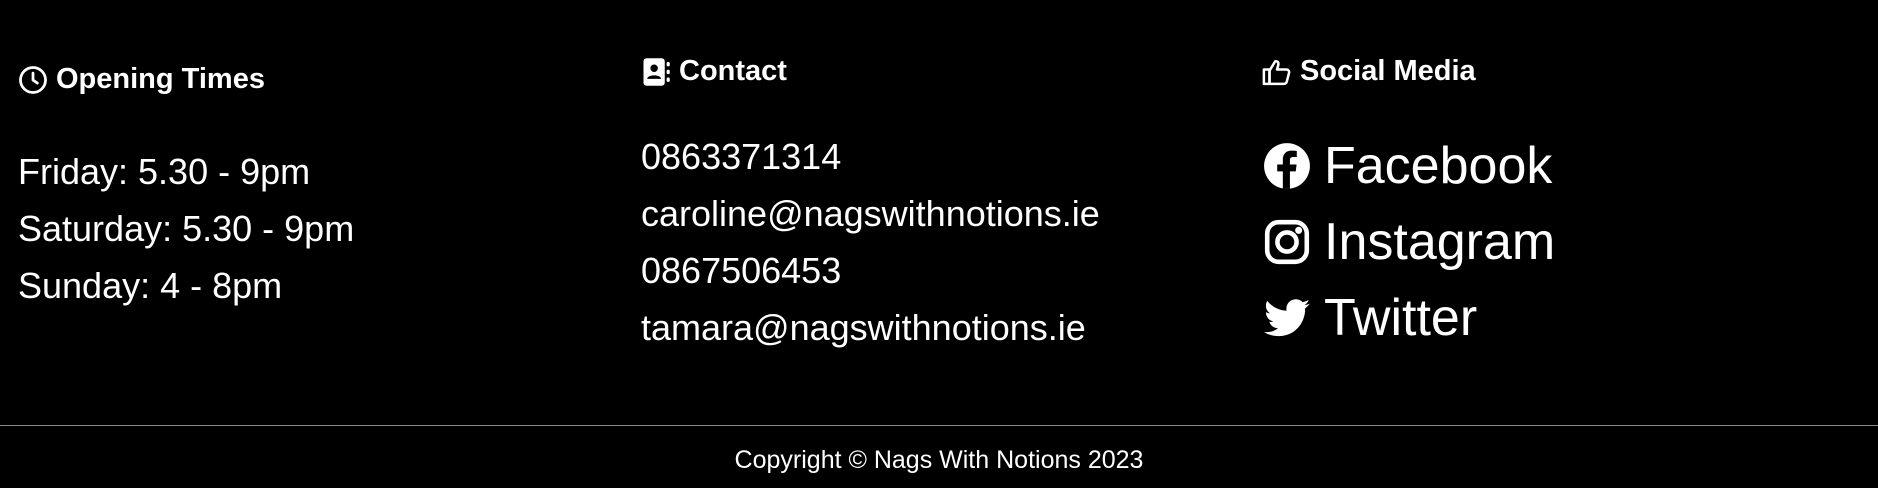  I want to click on opening-time-item: Saturday: 5.30 - 9pm, so click(186, 228).